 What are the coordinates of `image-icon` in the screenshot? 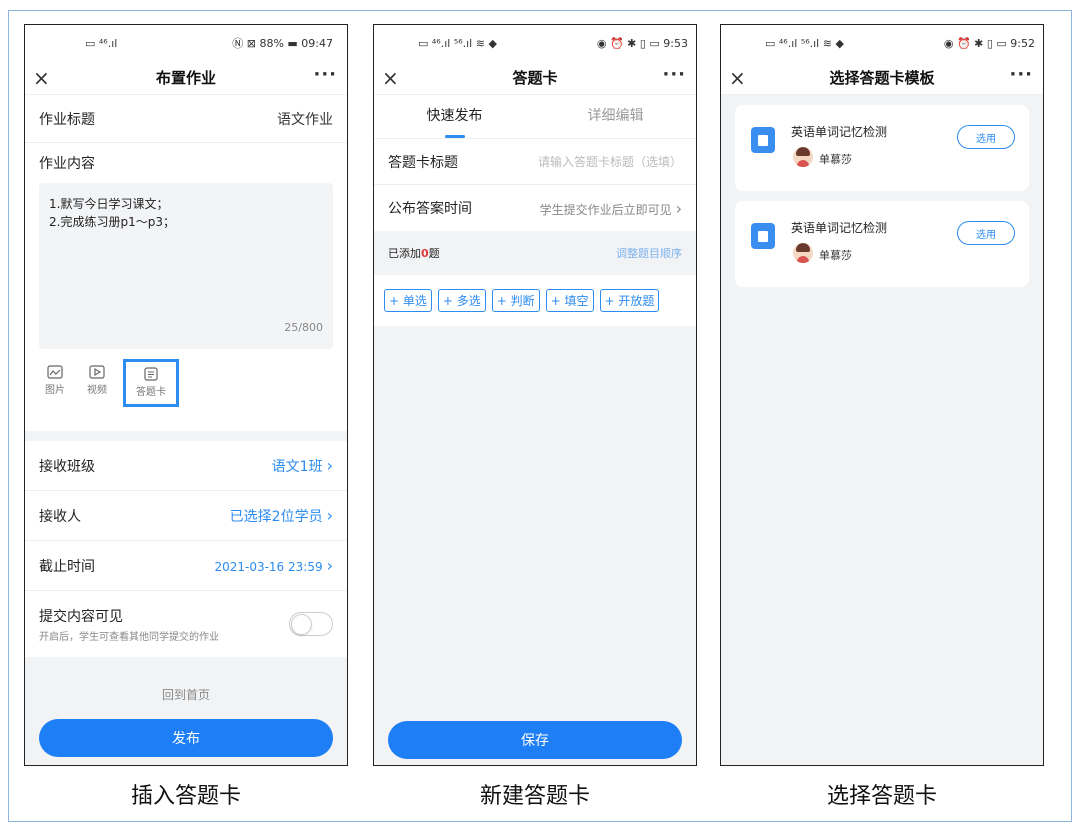 It's located at (55, 372).